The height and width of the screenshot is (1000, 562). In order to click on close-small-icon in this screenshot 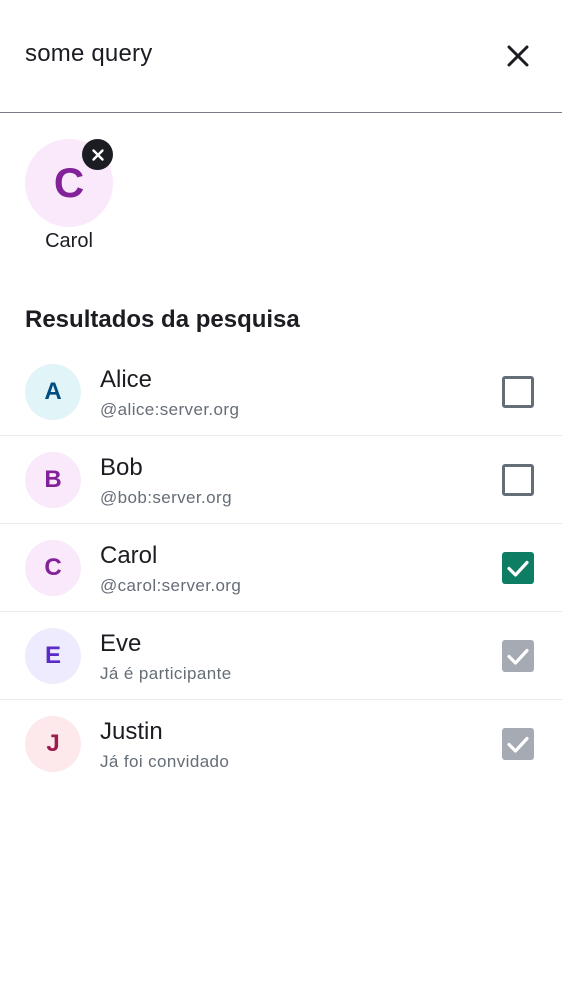, I will do `click(97, 154)`.